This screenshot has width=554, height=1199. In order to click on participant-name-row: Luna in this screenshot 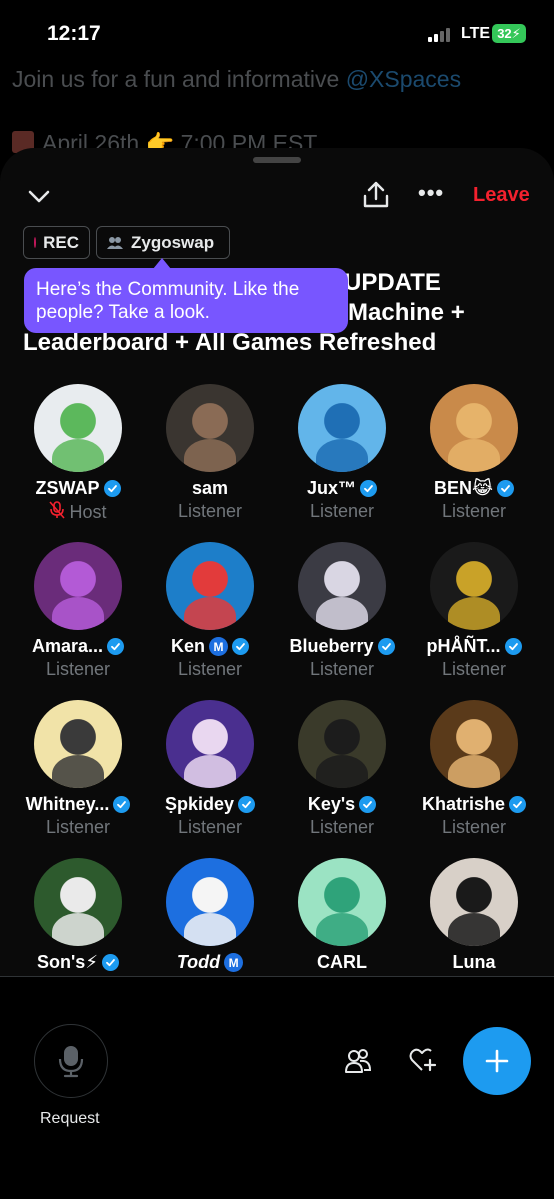, I will do `click(474, 962)`.